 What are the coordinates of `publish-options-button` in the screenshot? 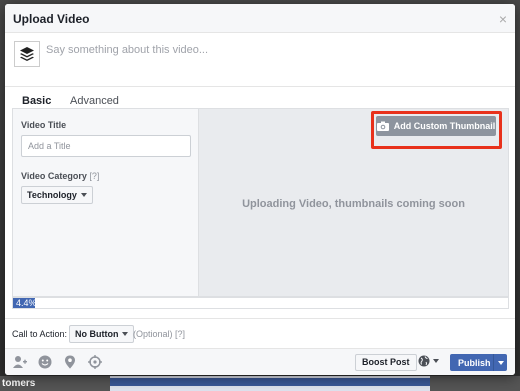 It's located at (500, 362).